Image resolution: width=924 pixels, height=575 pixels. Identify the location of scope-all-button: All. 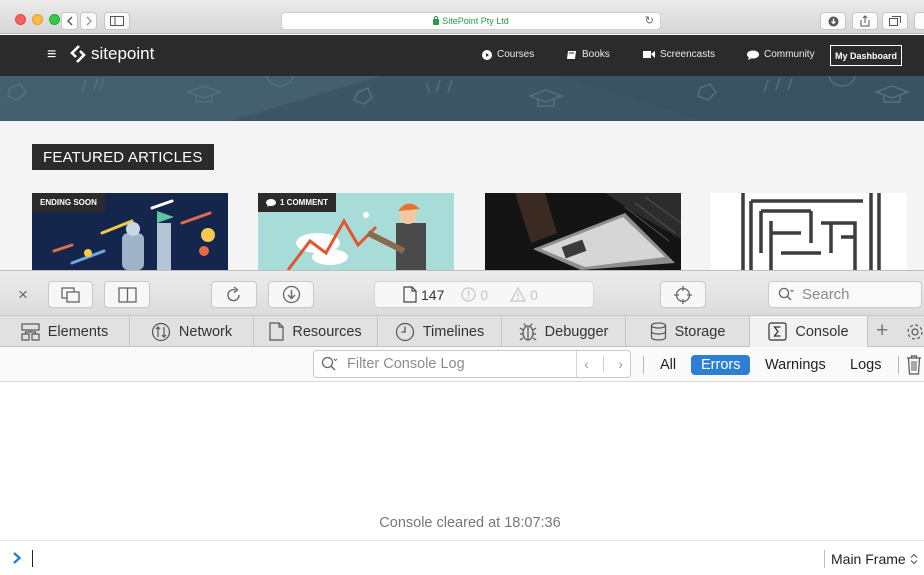
(668, 365).